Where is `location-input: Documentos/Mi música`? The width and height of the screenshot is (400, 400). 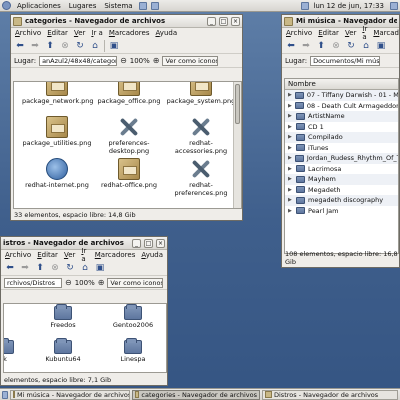 location-input: Documentos/Mi música is located at coordinates (345, 60).